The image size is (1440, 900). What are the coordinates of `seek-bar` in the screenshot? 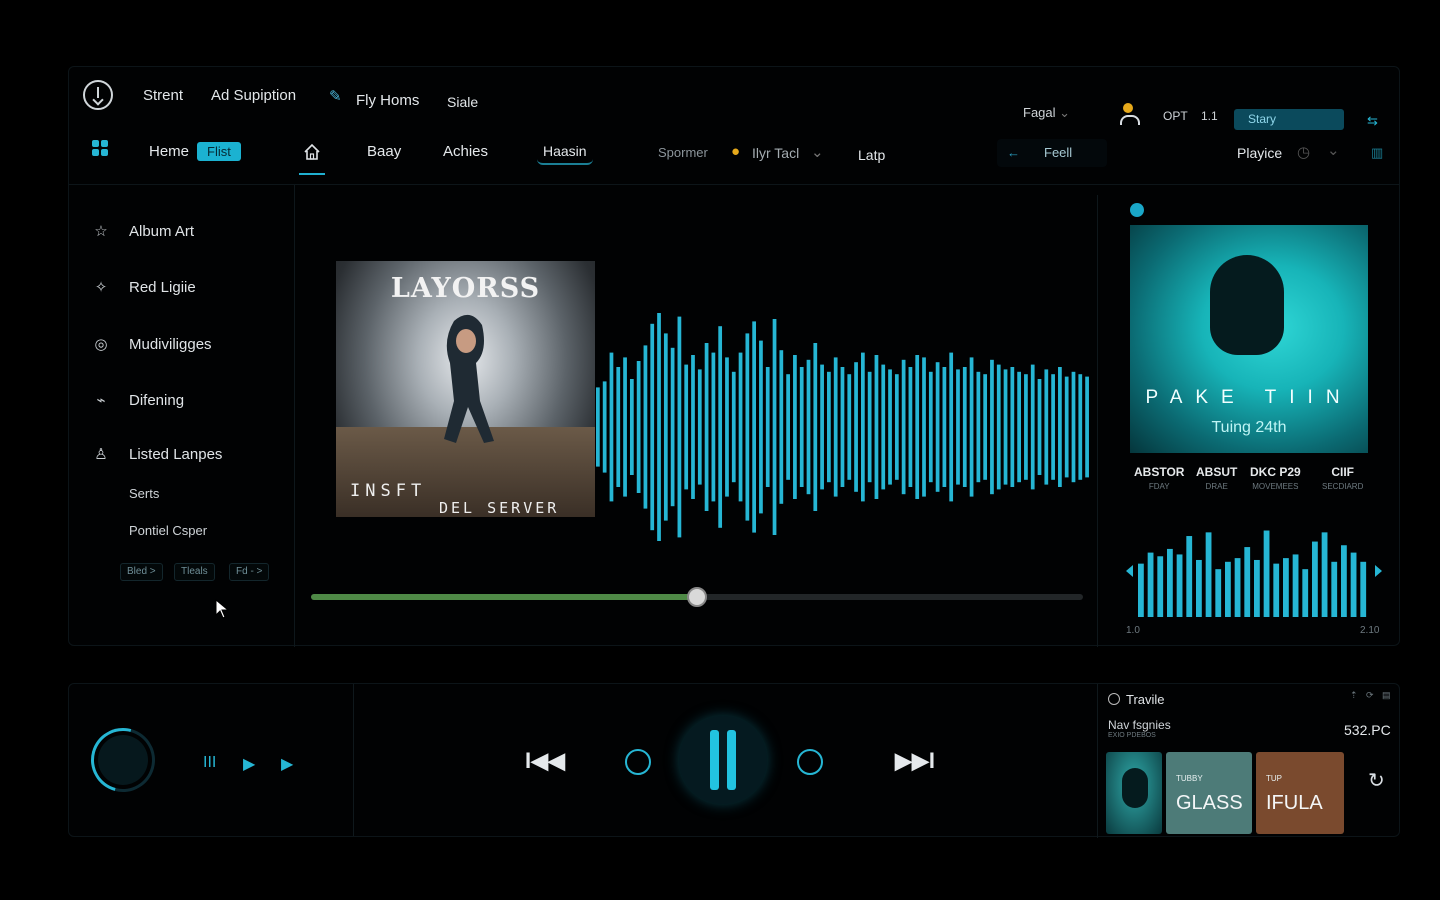 It's located at (697, 597).